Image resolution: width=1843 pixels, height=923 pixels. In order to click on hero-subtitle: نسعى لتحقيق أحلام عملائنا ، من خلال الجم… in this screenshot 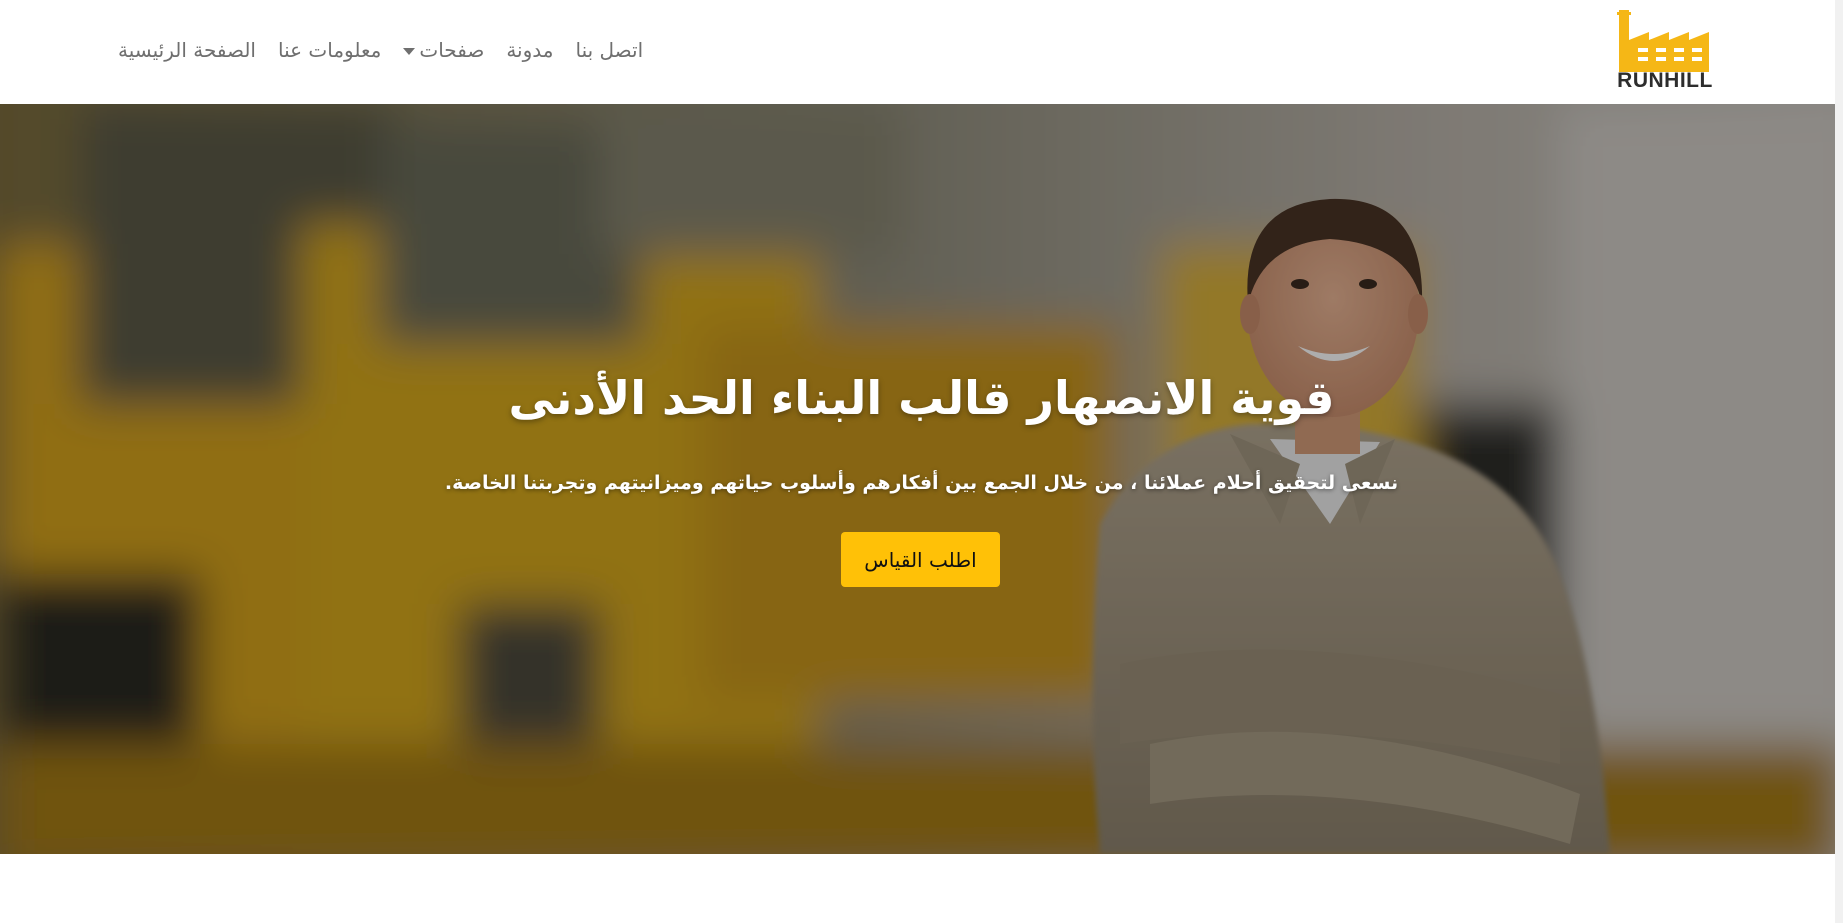, I will do `click(921, 483)`.